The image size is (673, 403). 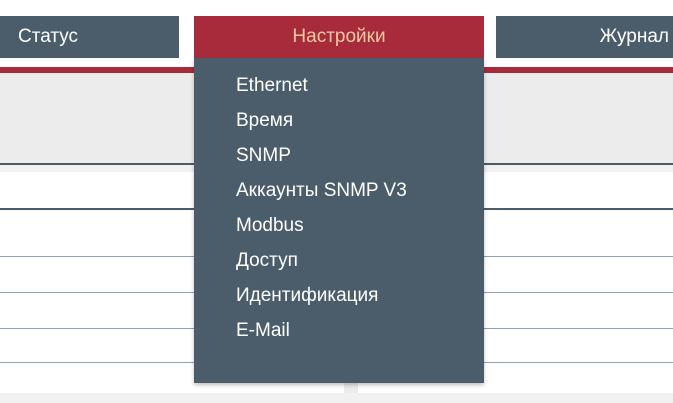 I want to click on menu-item-access: Доступ, so click(x=339, y=260).